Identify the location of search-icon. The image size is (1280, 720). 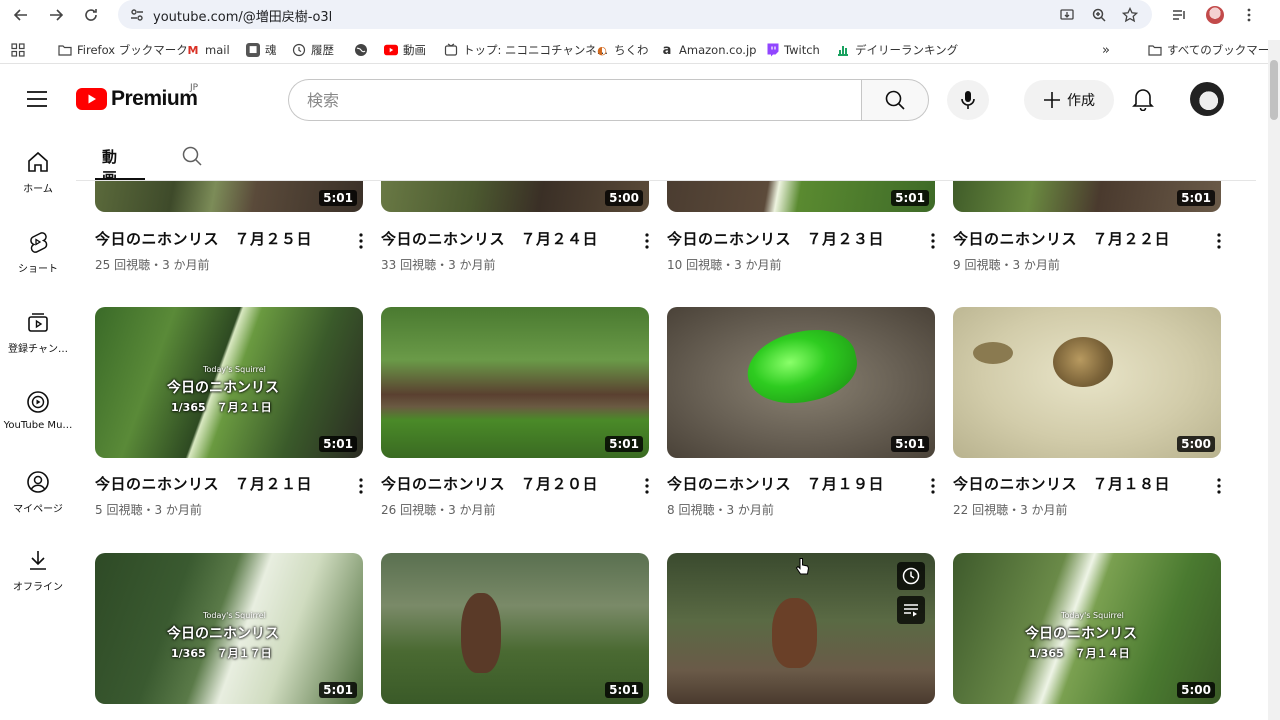
(895, 100).